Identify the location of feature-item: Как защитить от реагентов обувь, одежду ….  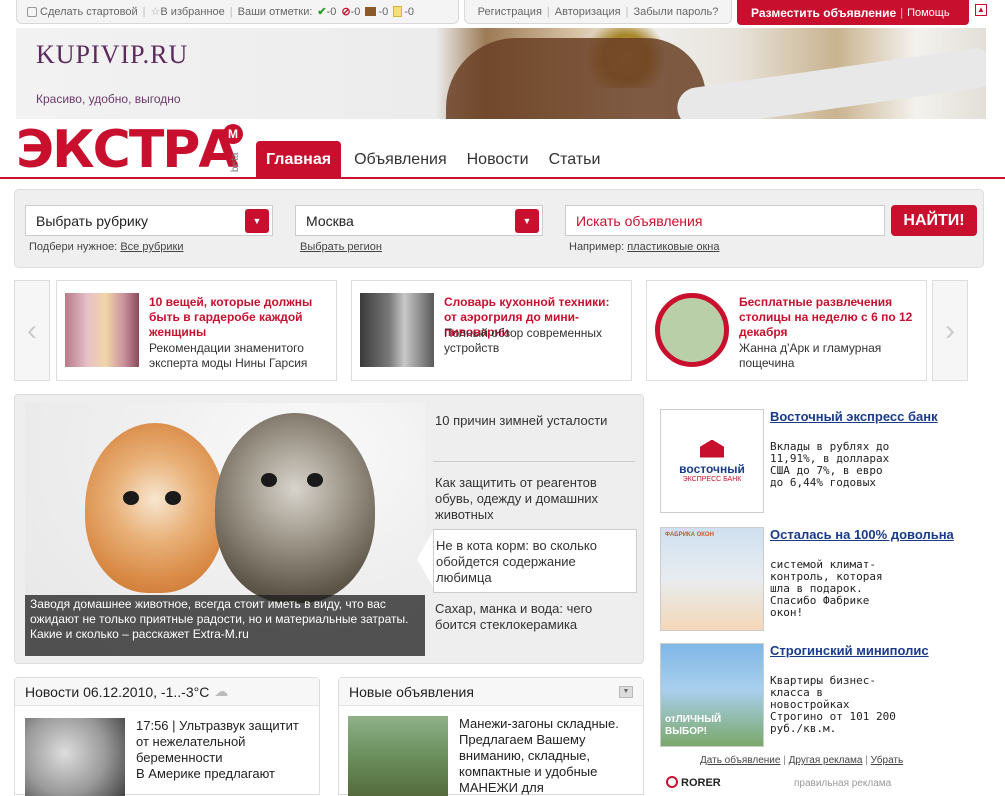
(535, 499).